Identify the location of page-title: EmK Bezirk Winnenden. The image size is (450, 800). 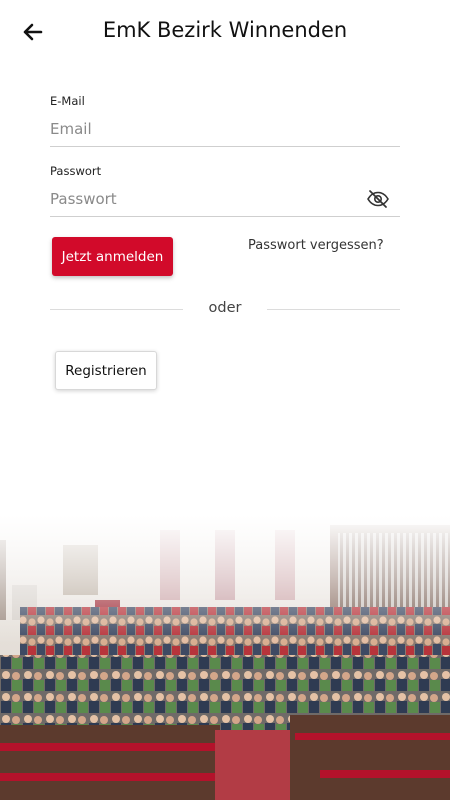
(225, 30).